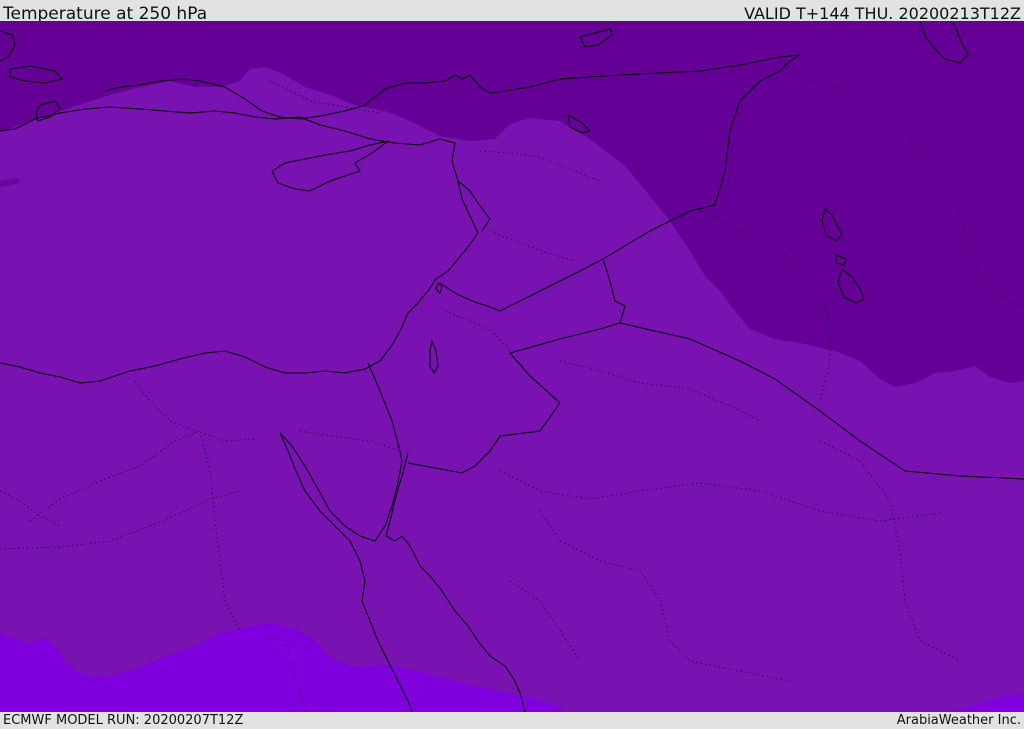 The image size is (1024, 729). What do you see at coordinates (123, 720) in the screenshot?
I see `model-run-label: ECMWF MODEL RUN: 20200207T12Z` at bounding box center [123, 720].